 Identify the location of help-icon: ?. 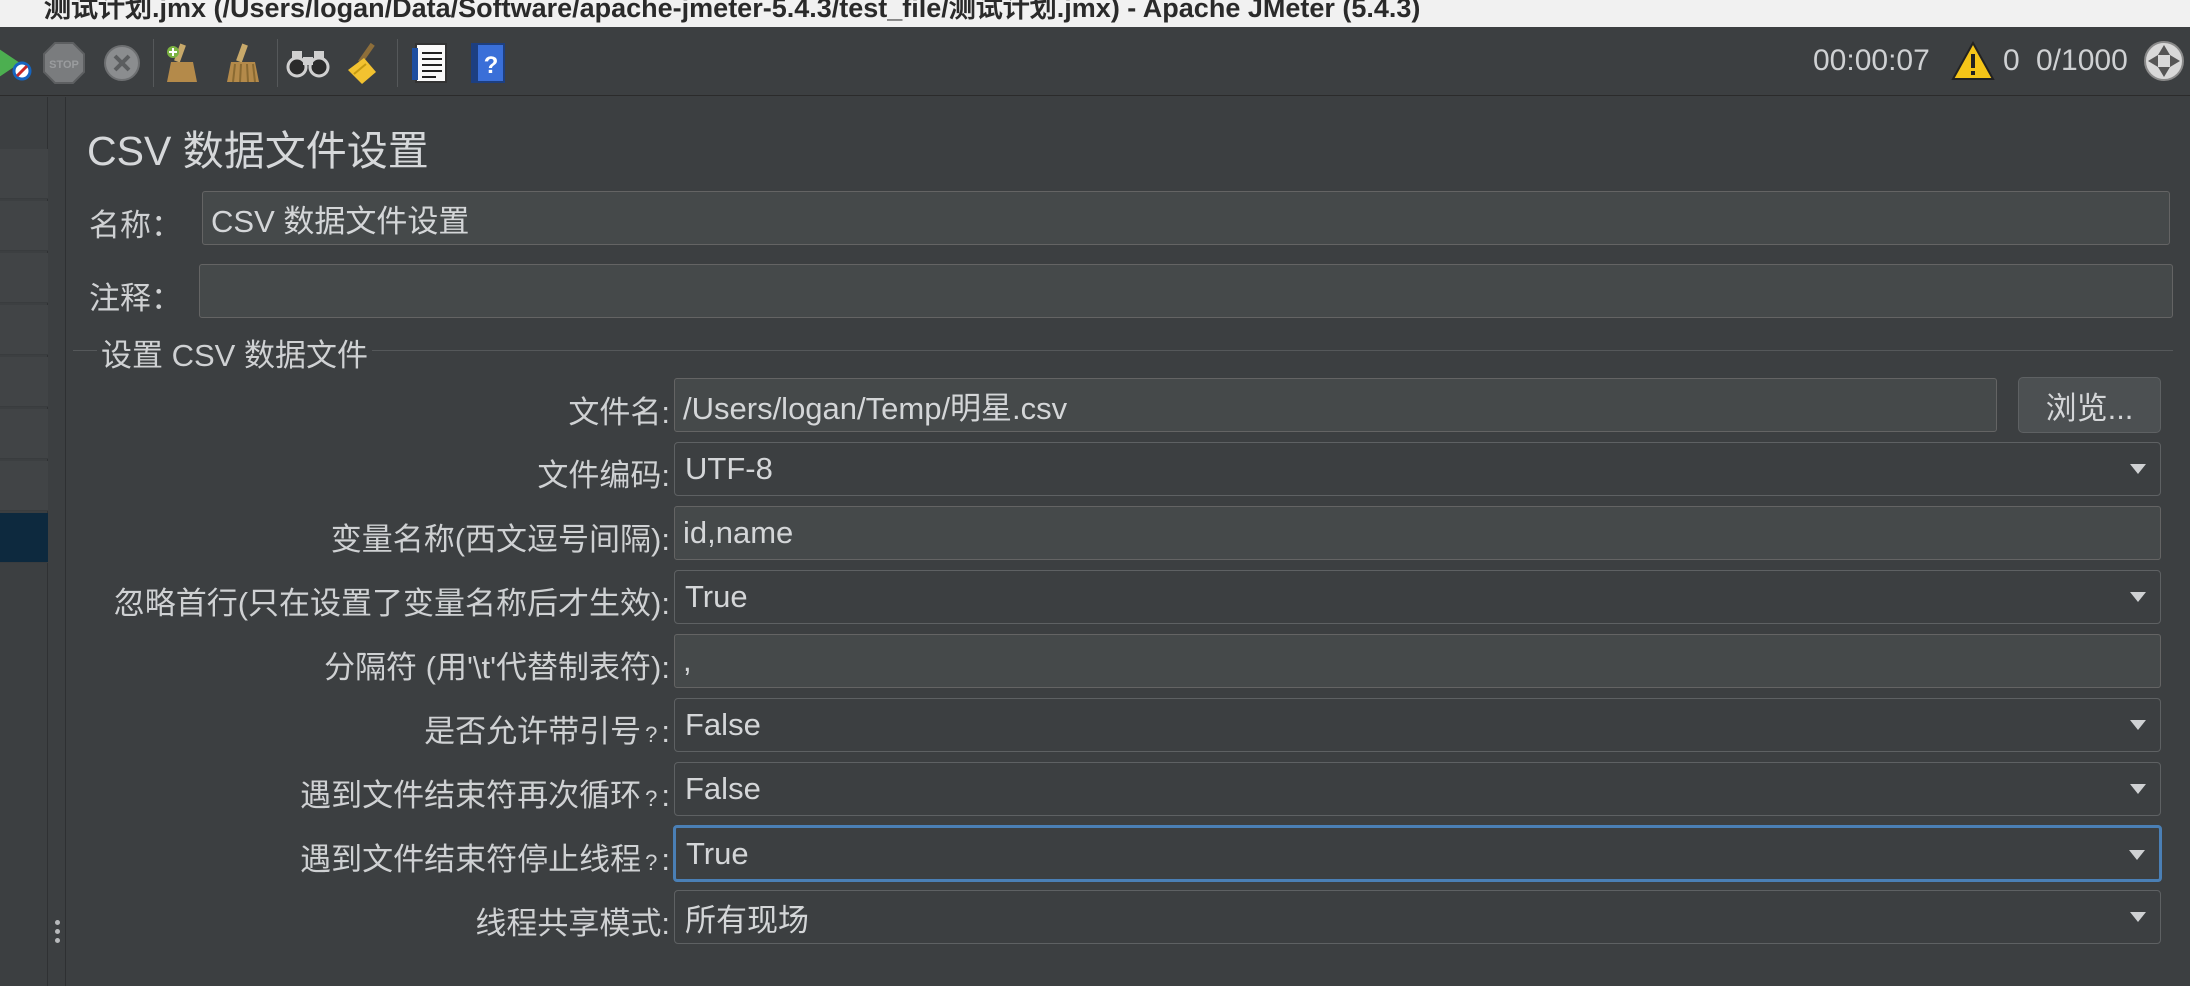
(488, 63).